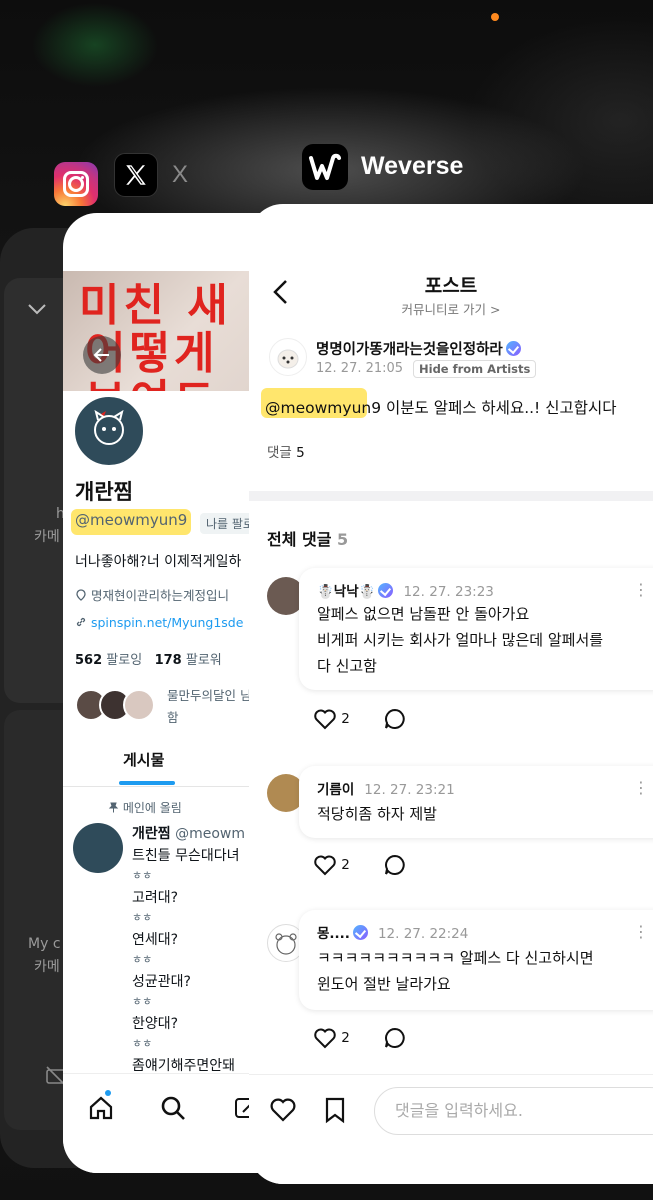 Image resolution: width=653 pixels, height=1200 pixels. What do you see at coordinates (335, 1110) in the screenshot?
I see `bookmark-icon` at bounding box center [335, 1110].